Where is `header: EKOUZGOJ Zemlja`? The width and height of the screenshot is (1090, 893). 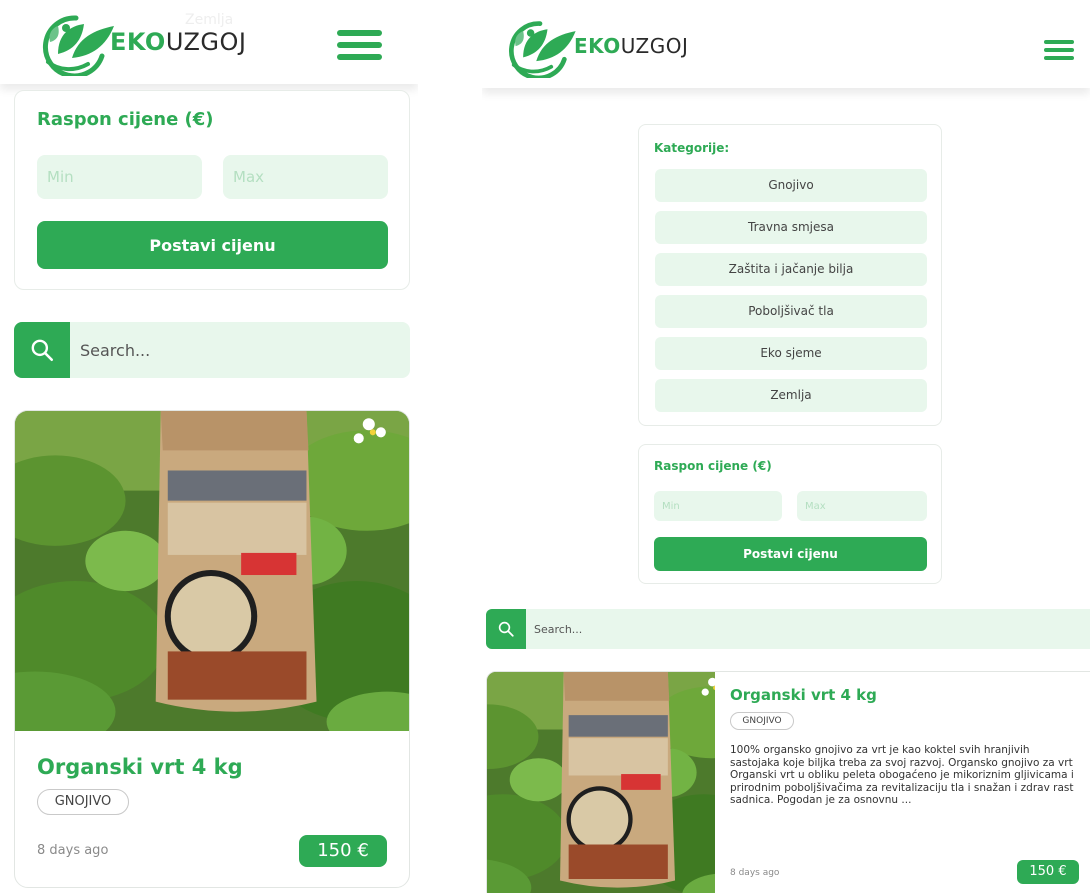 header: EKOUZGOJ Zemlja is located at coordinates (209, 42).